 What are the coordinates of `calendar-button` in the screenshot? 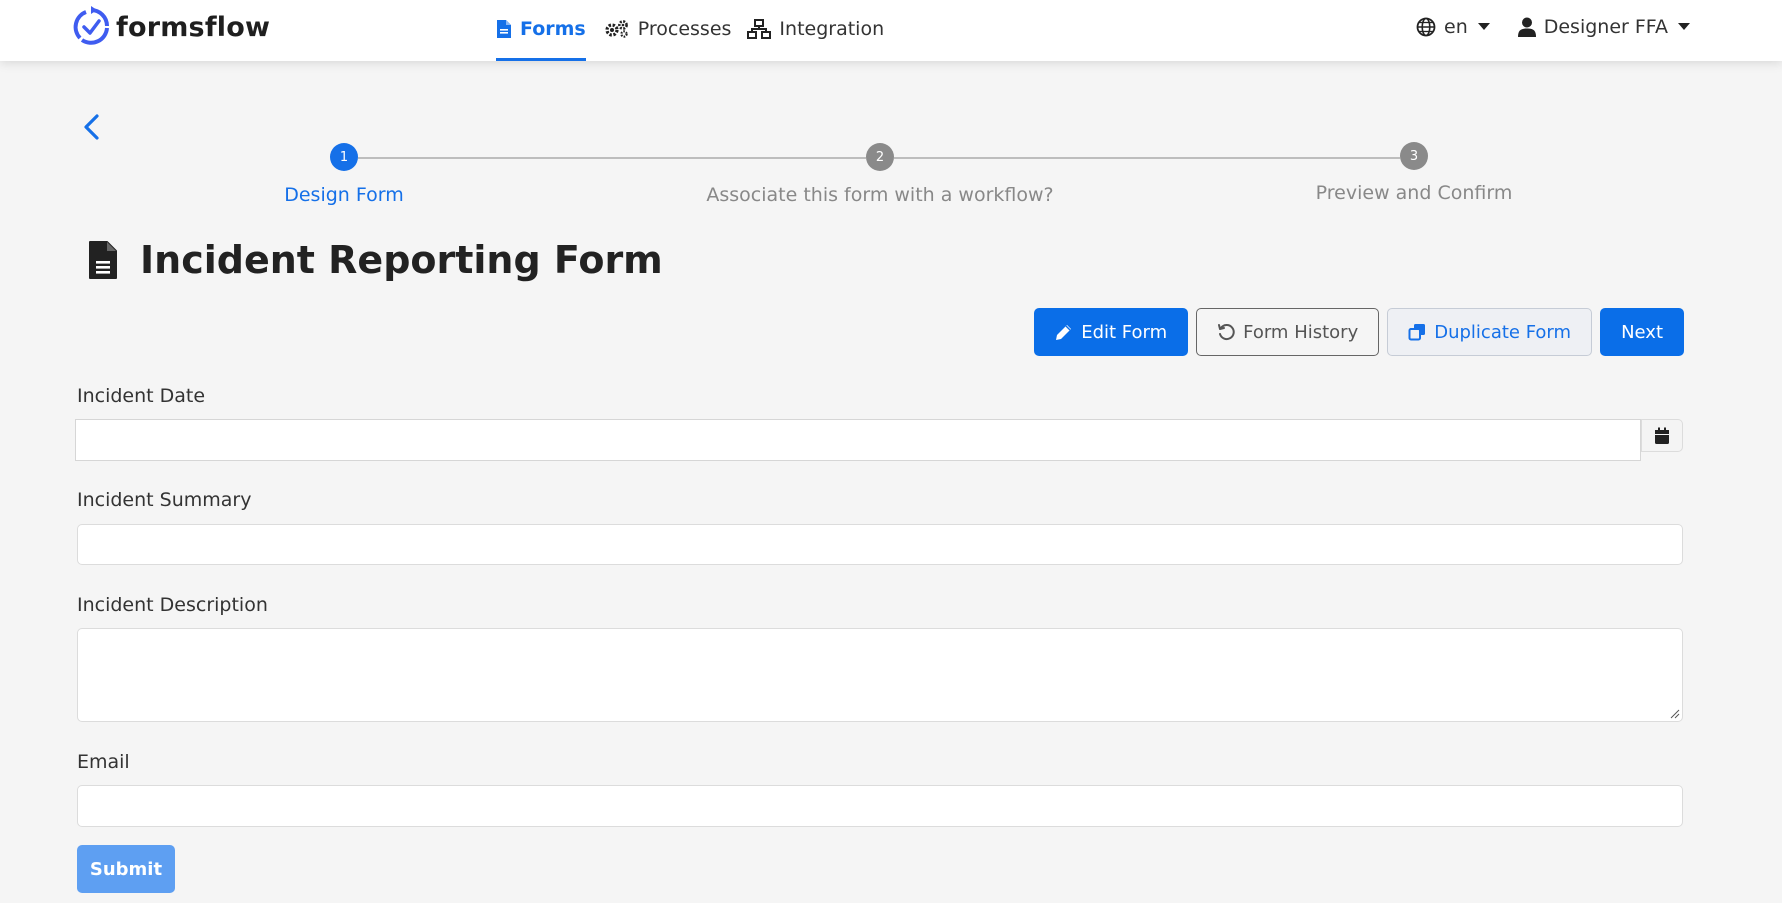 It's located at (1662, 435).